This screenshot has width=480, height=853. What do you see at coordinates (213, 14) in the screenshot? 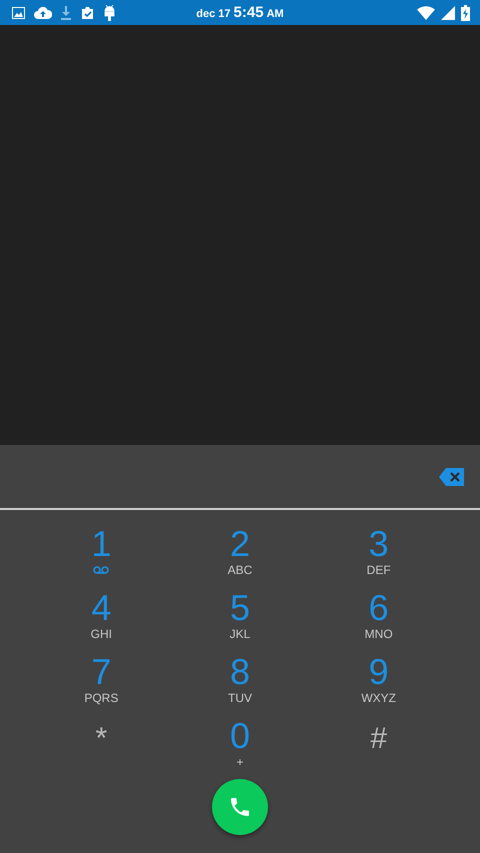
I see `status-date: dec 17` at bounding box center [213, 14].